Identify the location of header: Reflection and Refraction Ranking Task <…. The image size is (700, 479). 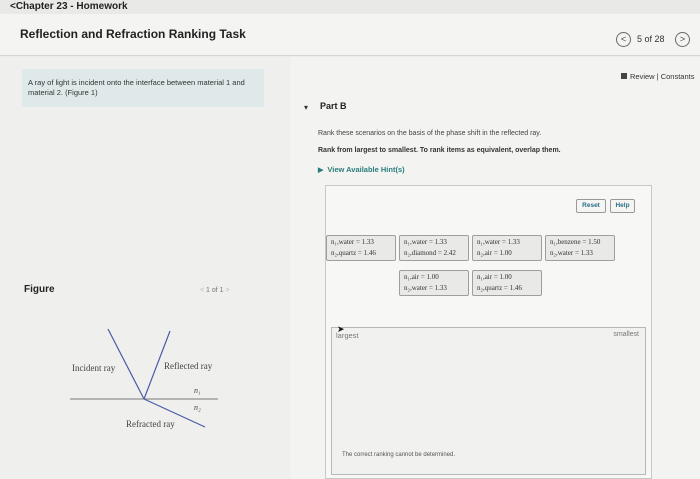
(350, 35).